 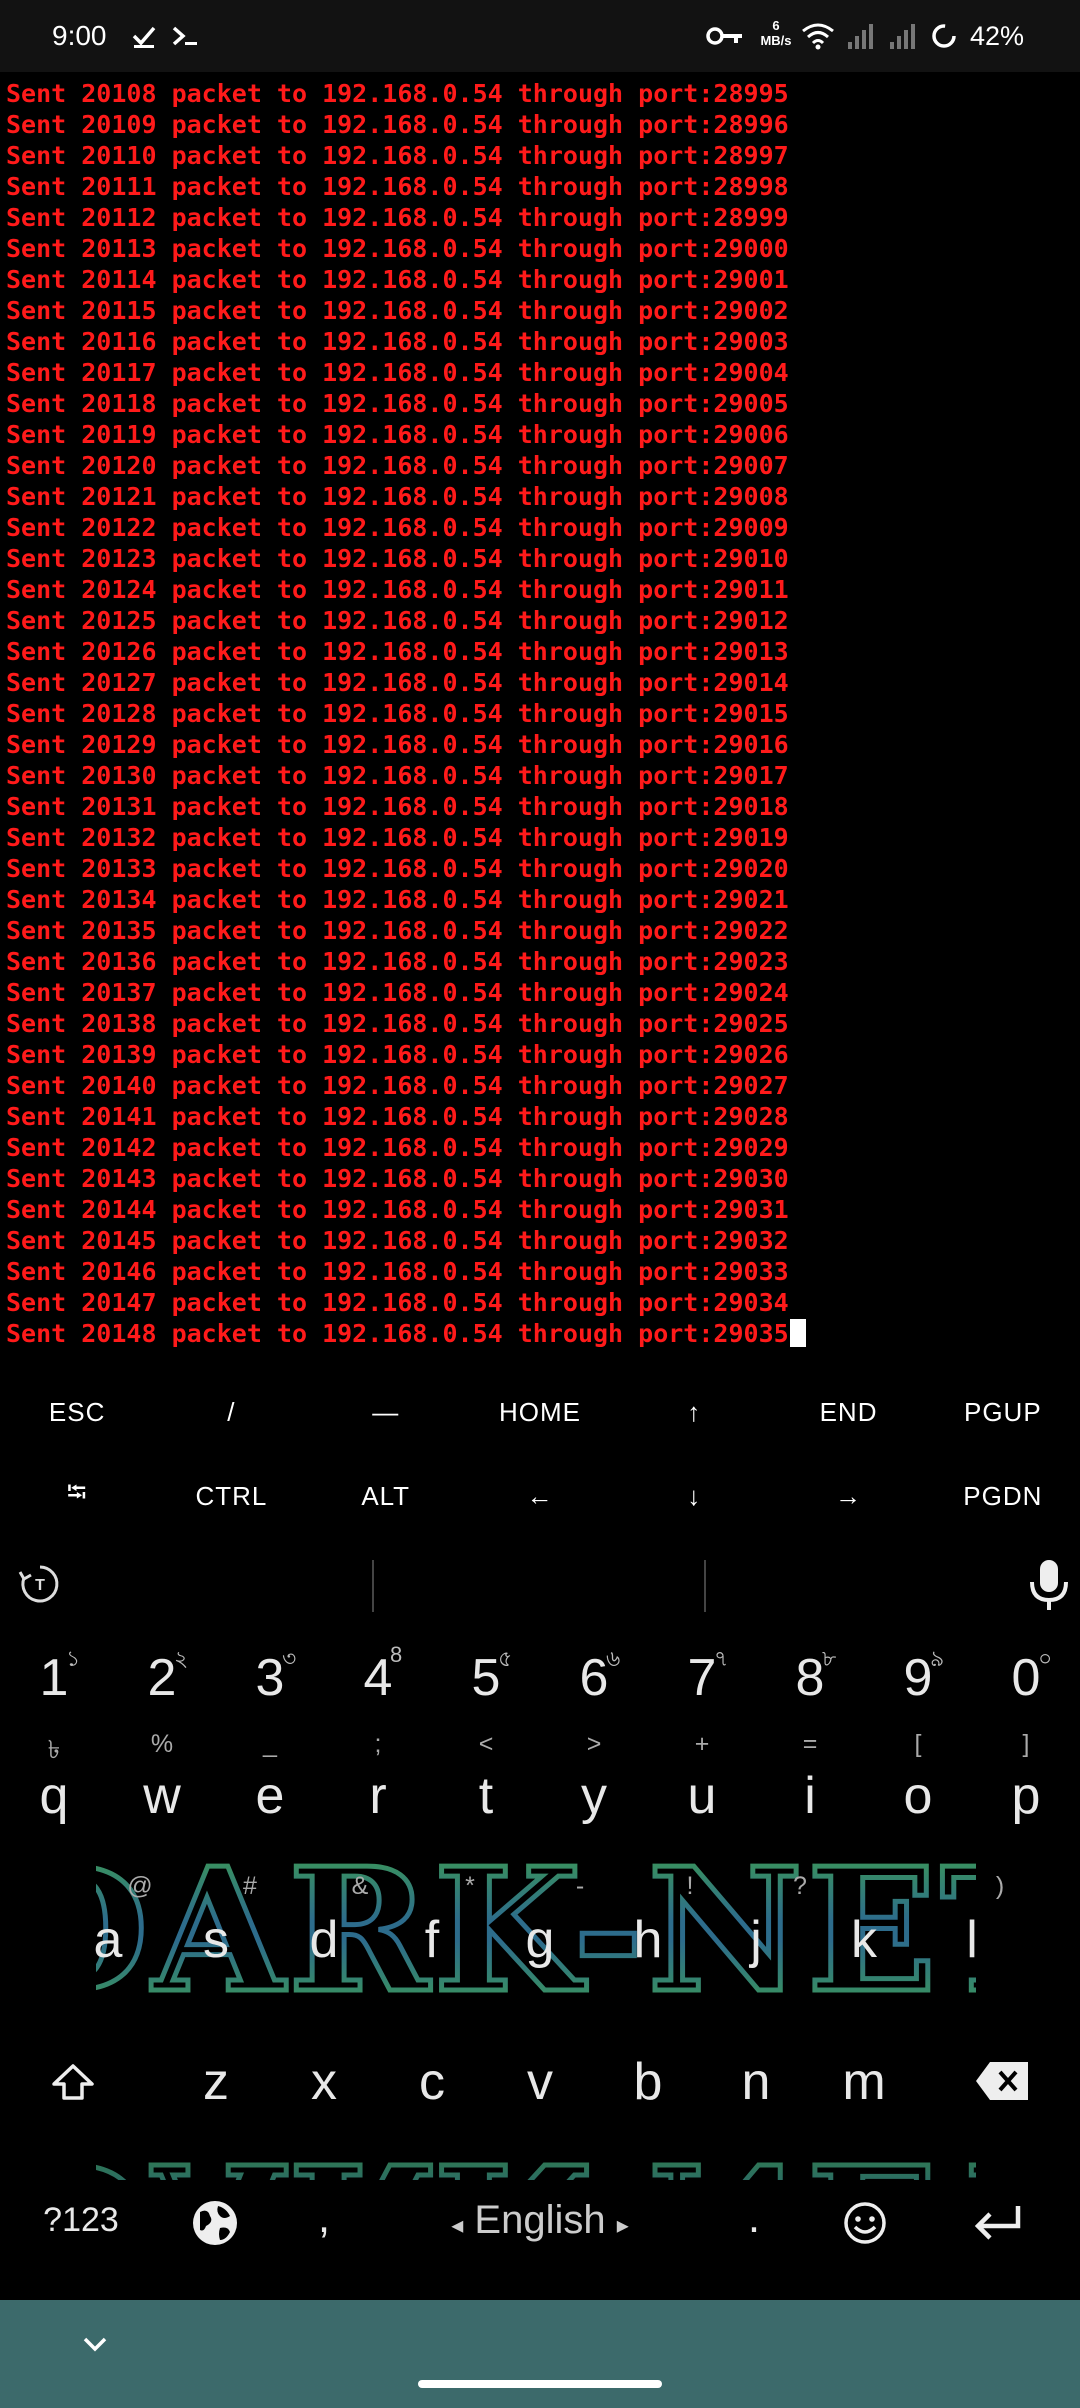 I want to click on extra-key: ↓, so click(x=694, y=1496).